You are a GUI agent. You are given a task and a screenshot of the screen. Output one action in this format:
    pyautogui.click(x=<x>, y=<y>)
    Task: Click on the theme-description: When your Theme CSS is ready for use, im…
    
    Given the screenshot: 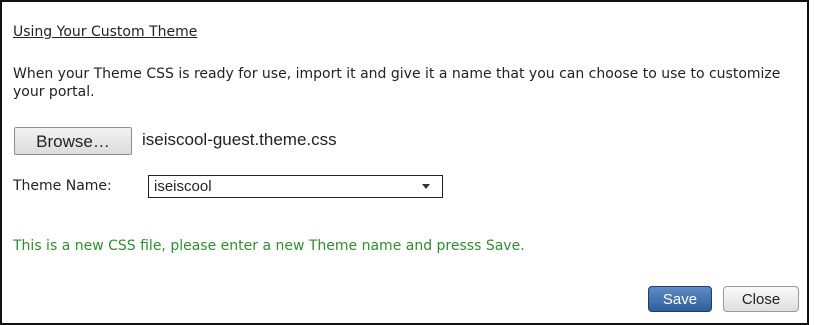 What is the action you would take?
    pyautogui.click(x=397, y=83)
    